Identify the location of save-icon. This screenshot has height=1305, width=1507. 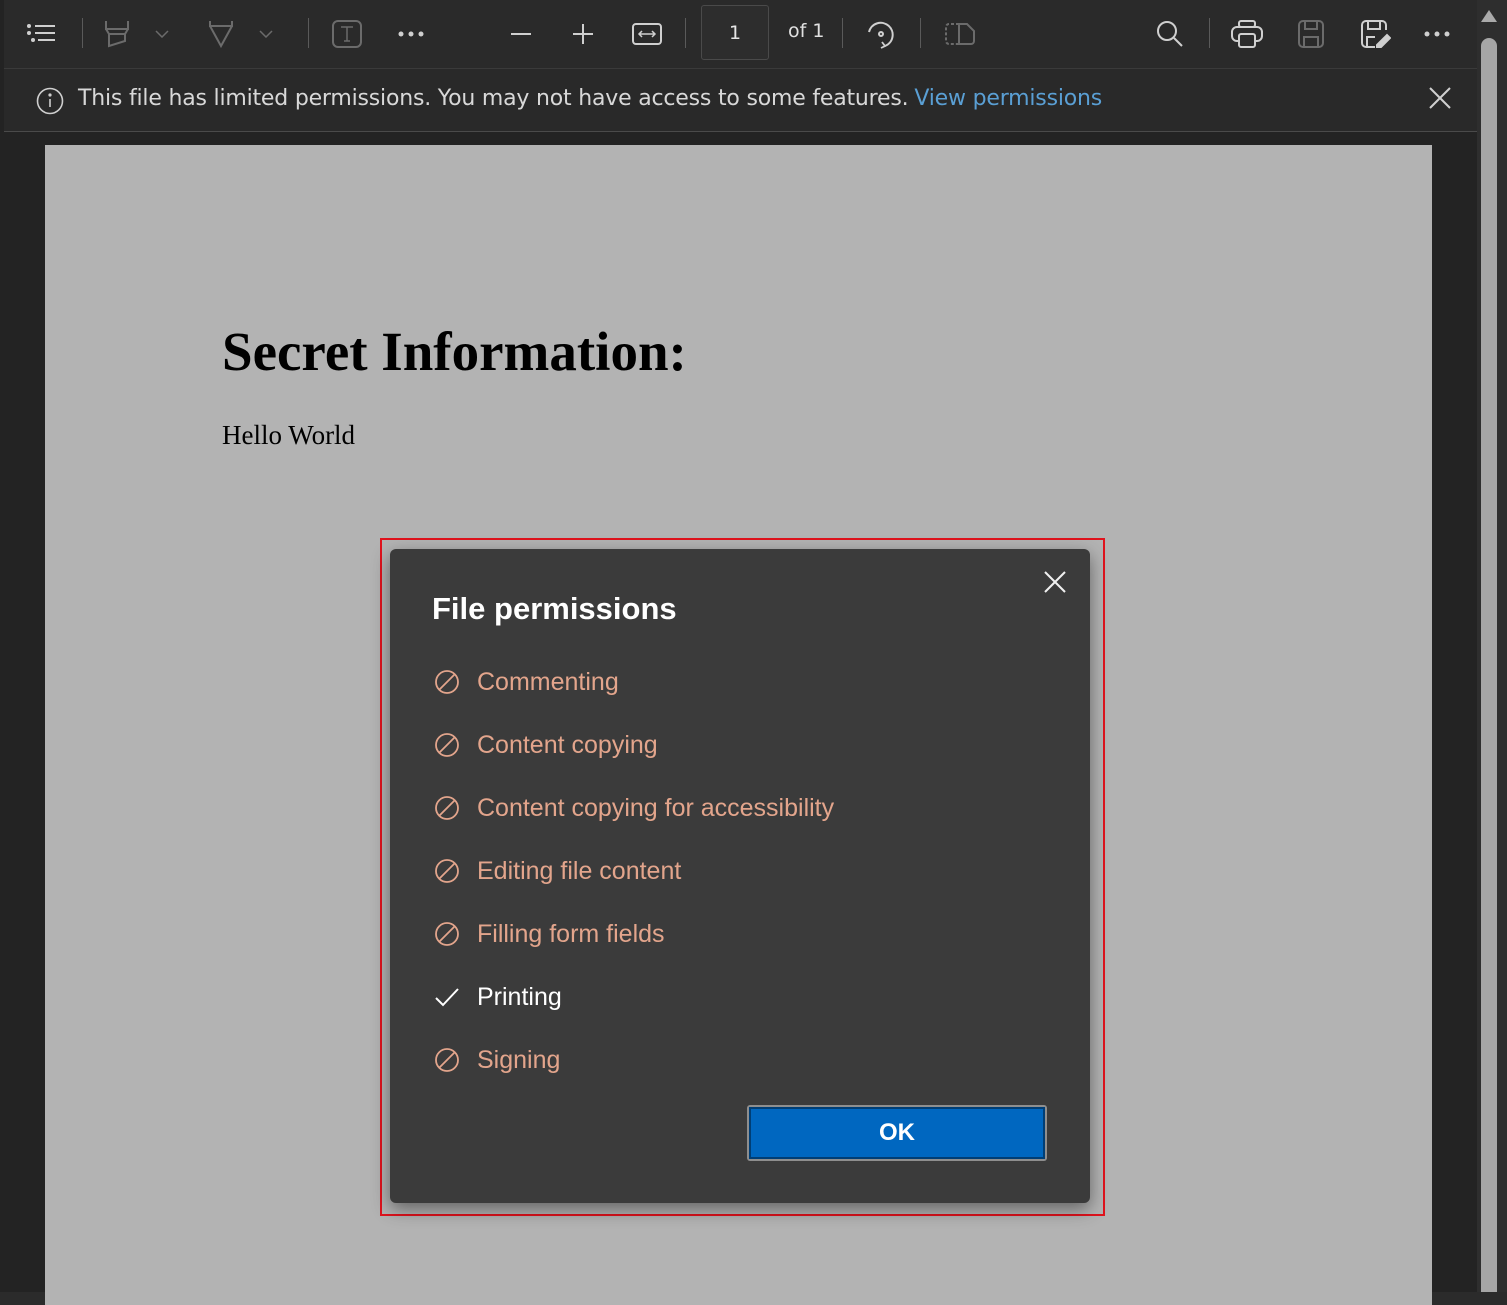
(1311, 34).